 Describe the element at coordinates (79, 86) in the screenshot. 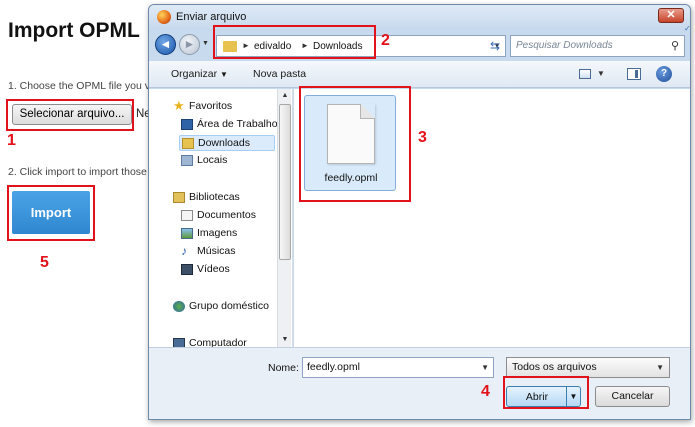

I see `step-1-instruction: 1. Choose the OPML file you v` at that location.